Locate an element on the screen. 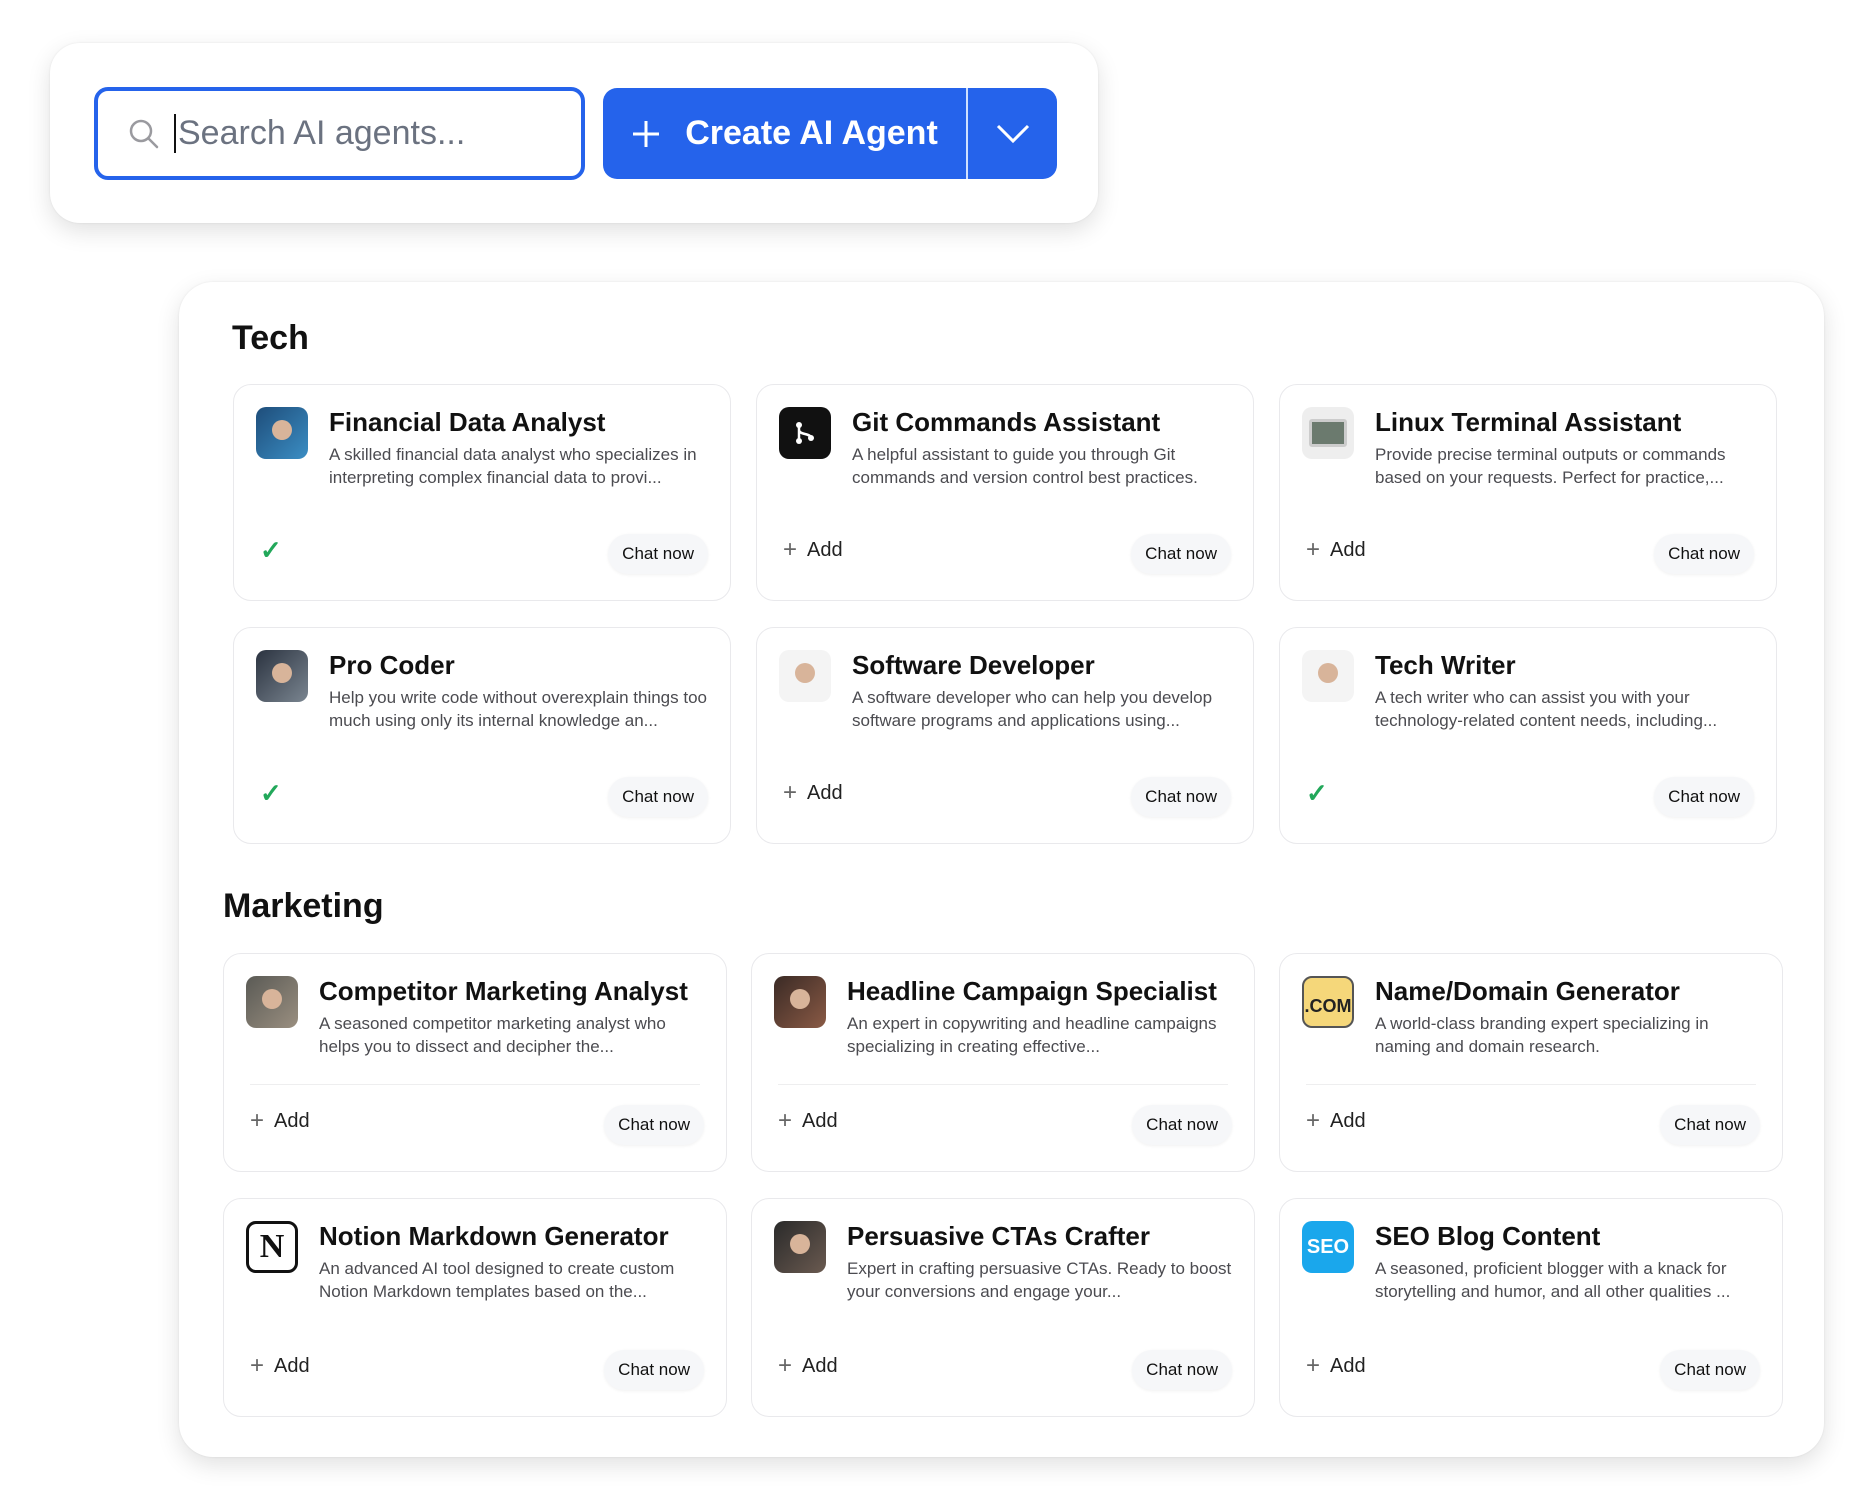  toolbar: Create AI Agent is located at coordinates (574, 133).